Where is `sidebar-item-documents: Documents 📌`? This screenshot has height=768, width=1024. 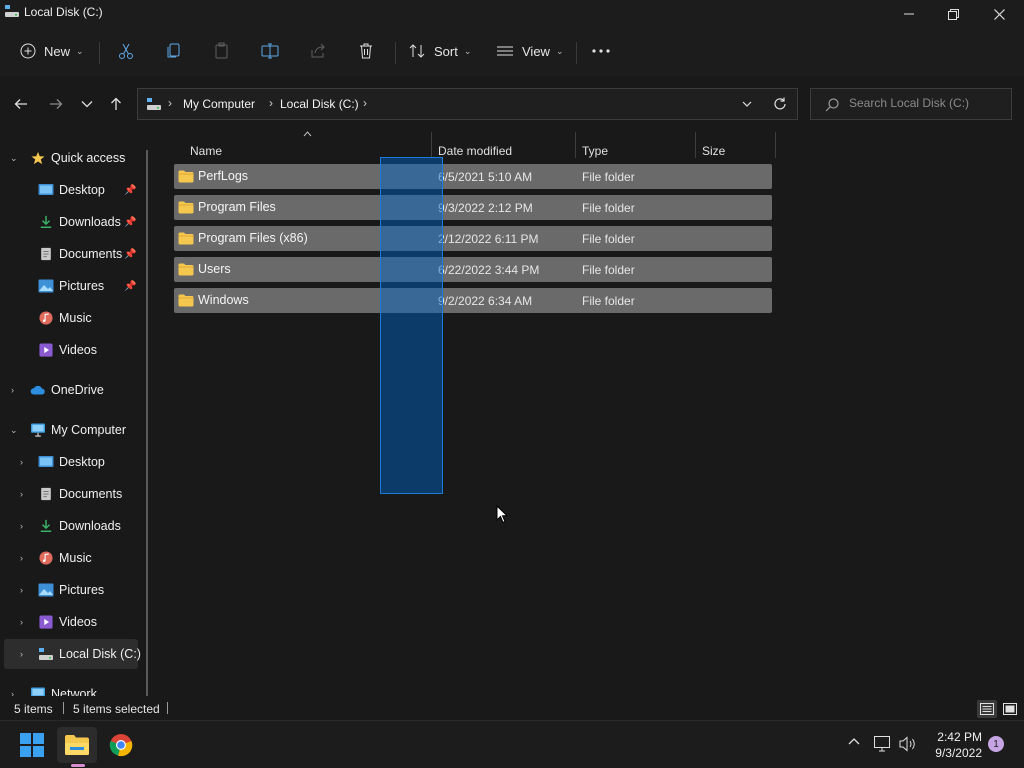 sidebar-item-documents: Documents 📌 is located at coordinates (75, 254).